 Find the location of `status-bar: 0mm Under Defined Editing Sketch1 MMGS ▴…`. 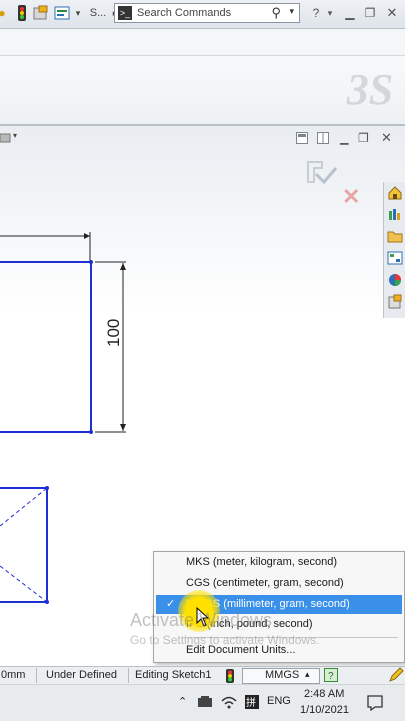

status-bar: 0mm Under Defined Editing Sketch1 MMGS ▴… is located at coordinates (202, 675).